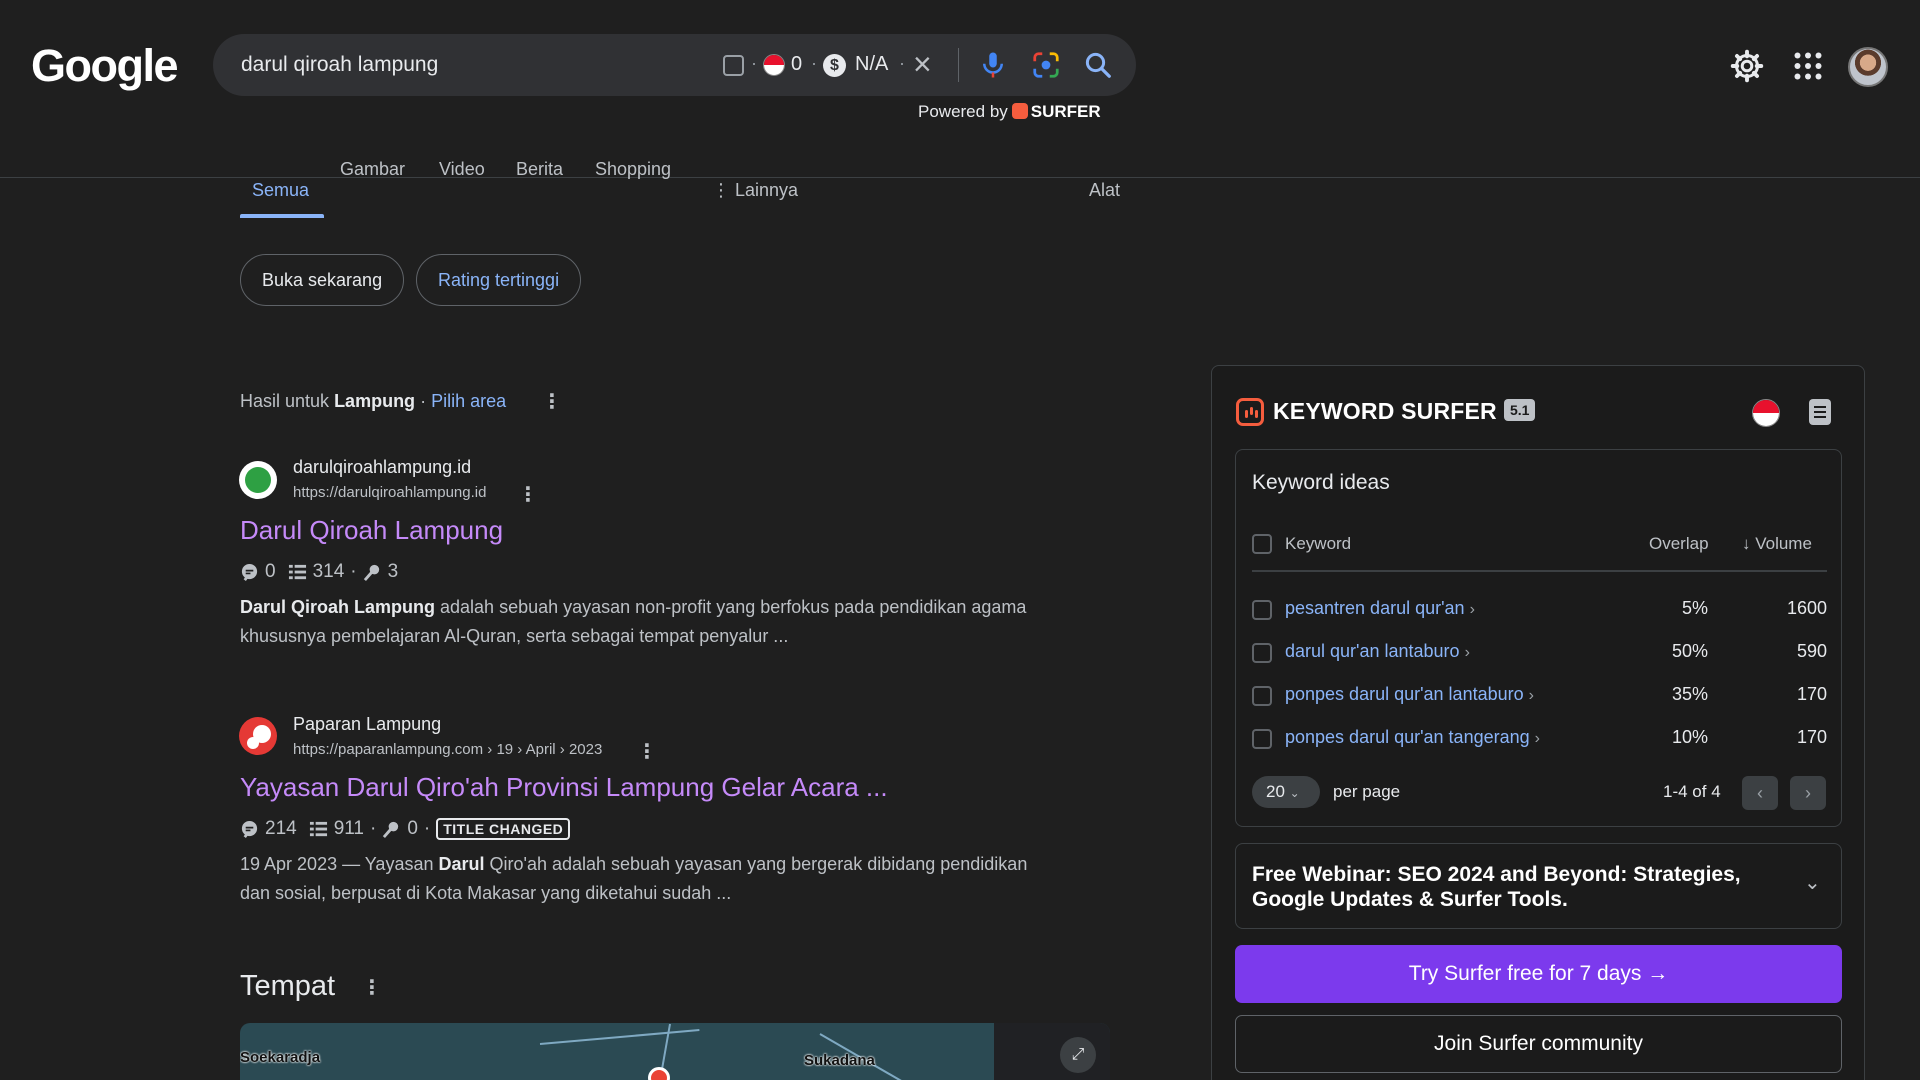 The width and height of the screenshot is (1920, 1080). I want to click on keyword-overlap: 10%, so click(1689, 737).